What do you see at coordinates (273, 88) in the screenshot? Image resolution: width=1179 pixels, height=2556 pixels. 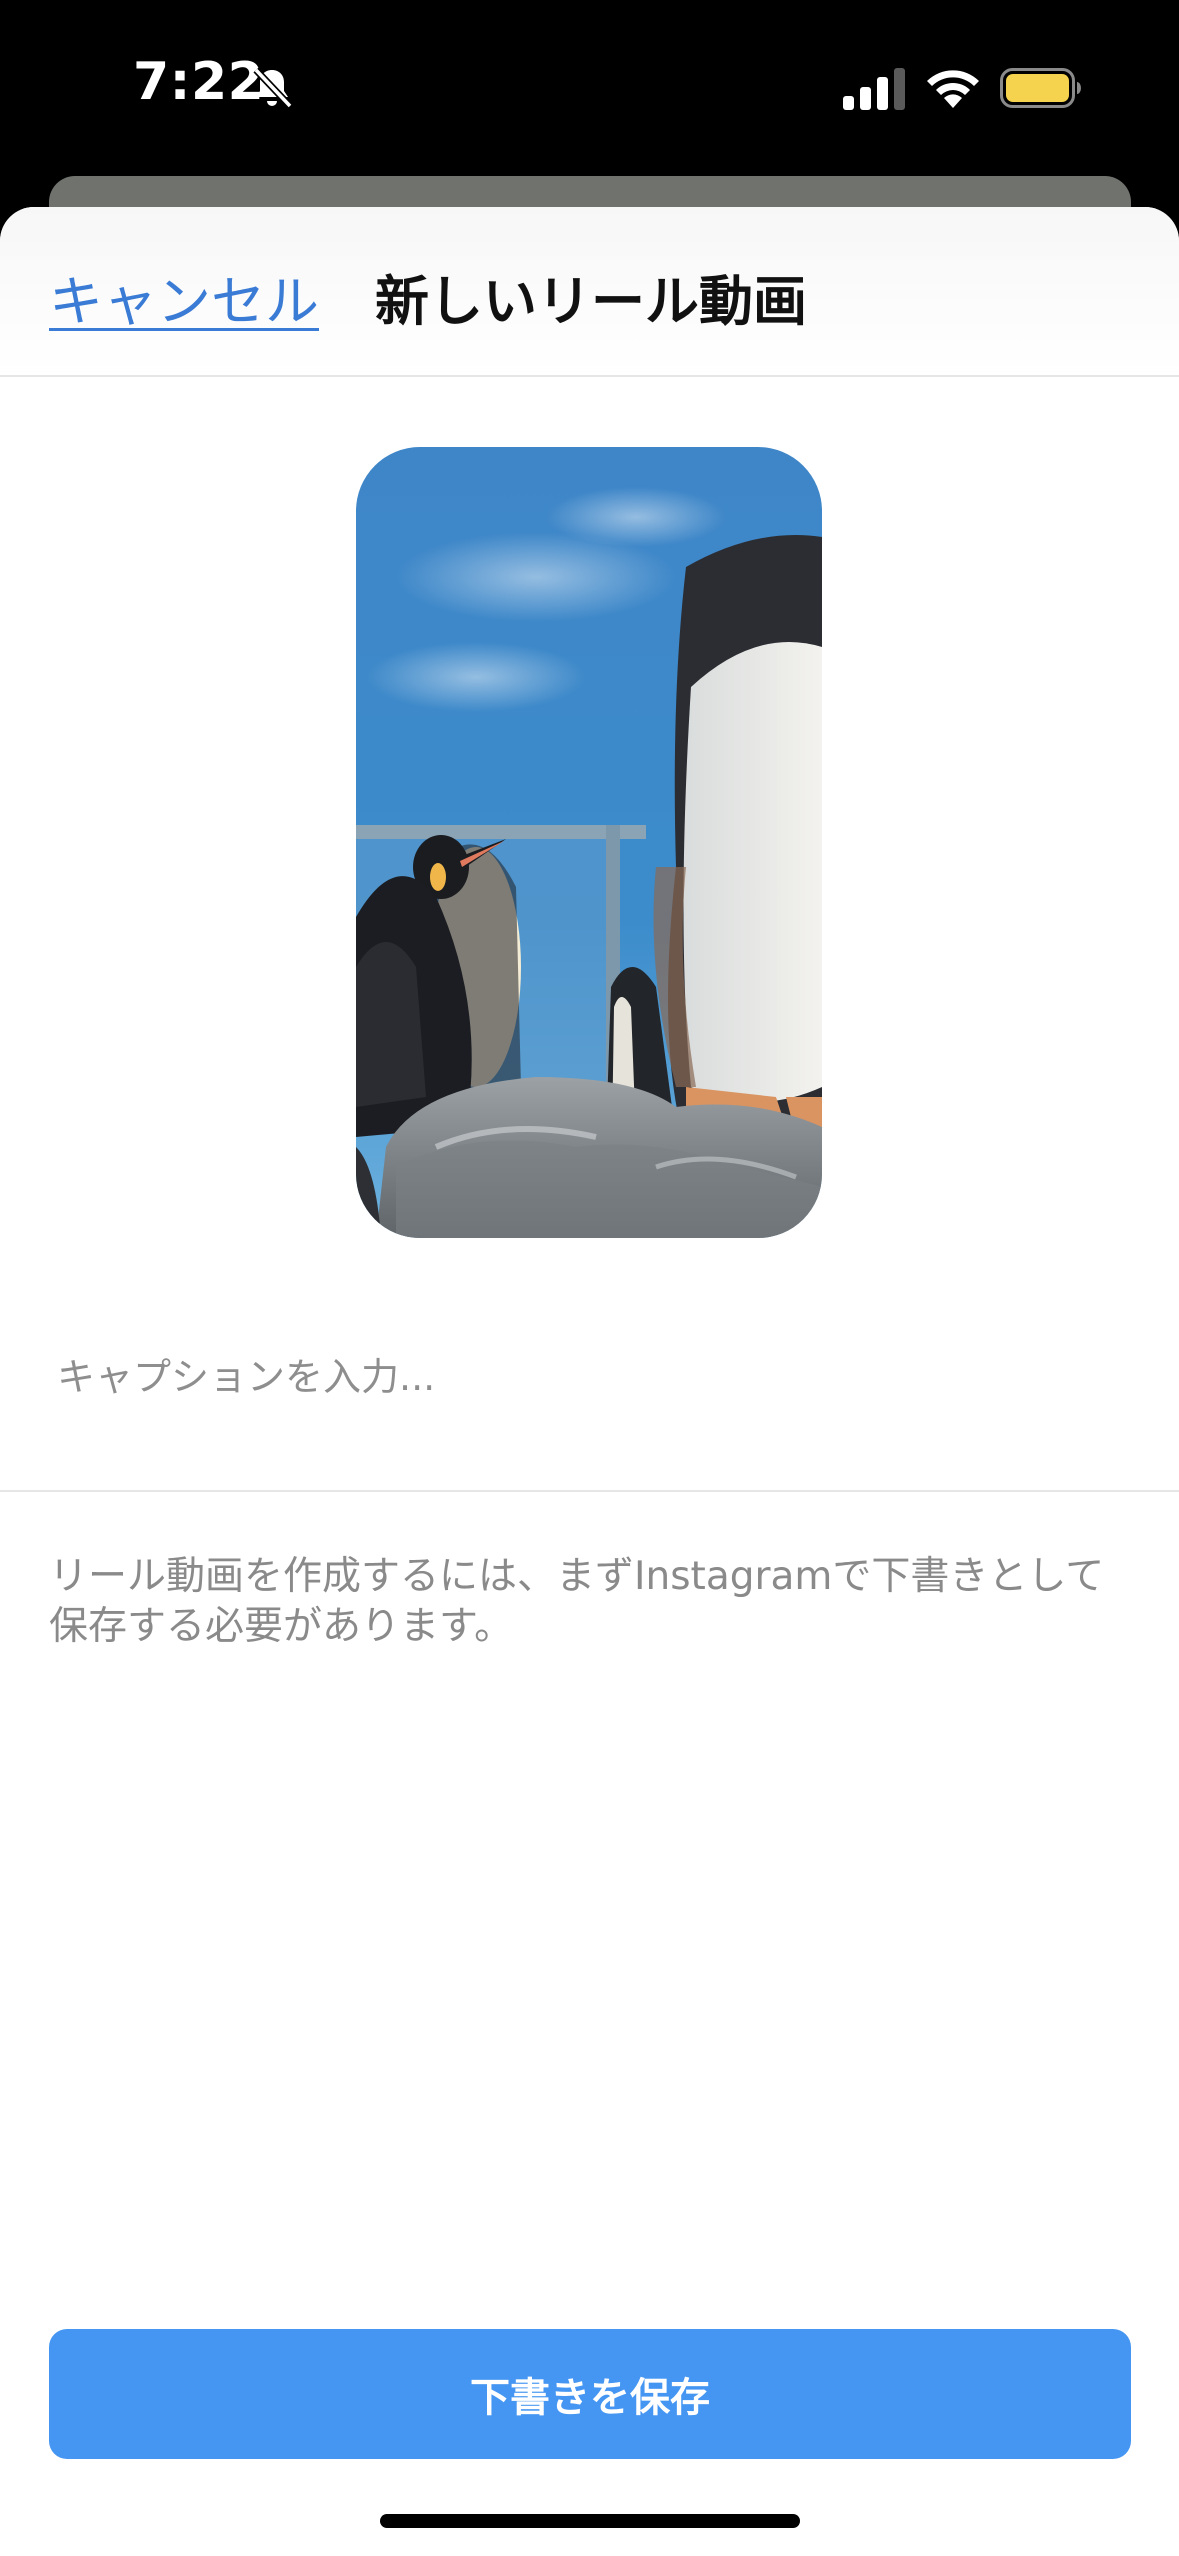 I see `bell-slash-icon` at bounding box center [273, 88].